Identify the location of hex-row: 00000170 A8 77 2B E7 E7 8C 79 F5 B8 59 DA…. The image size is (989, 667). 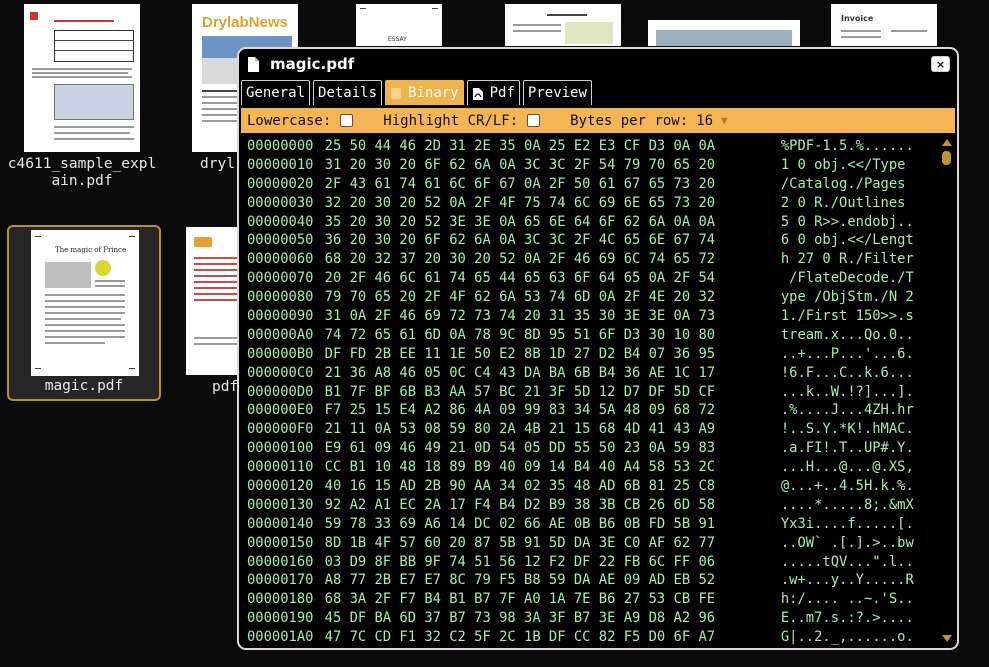
(592, 580).